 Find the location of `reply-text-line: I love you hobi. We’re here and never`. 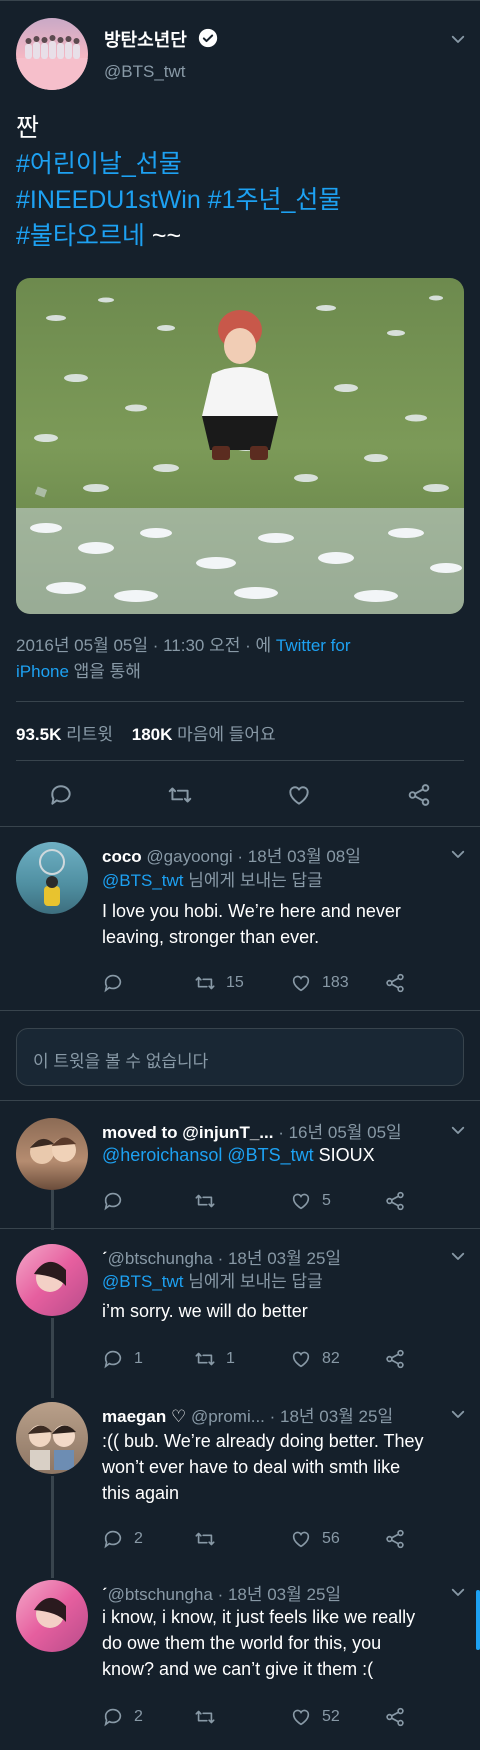

reply-text-line: I love you hobi. We’re here and never is located at coordinates (251, 911).